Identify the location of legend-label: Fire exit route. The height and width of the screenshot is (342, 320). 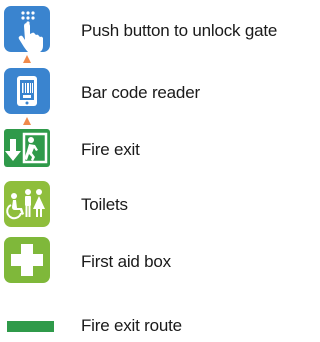
(131, 325).